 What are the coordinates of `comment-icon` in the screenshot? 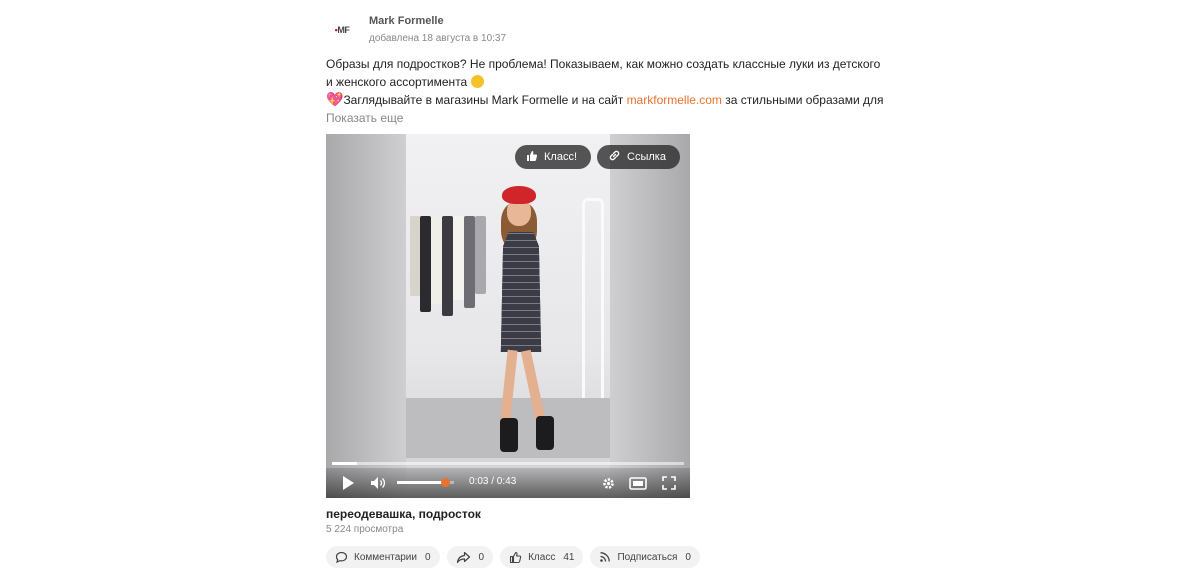 It's located at (341, 557).